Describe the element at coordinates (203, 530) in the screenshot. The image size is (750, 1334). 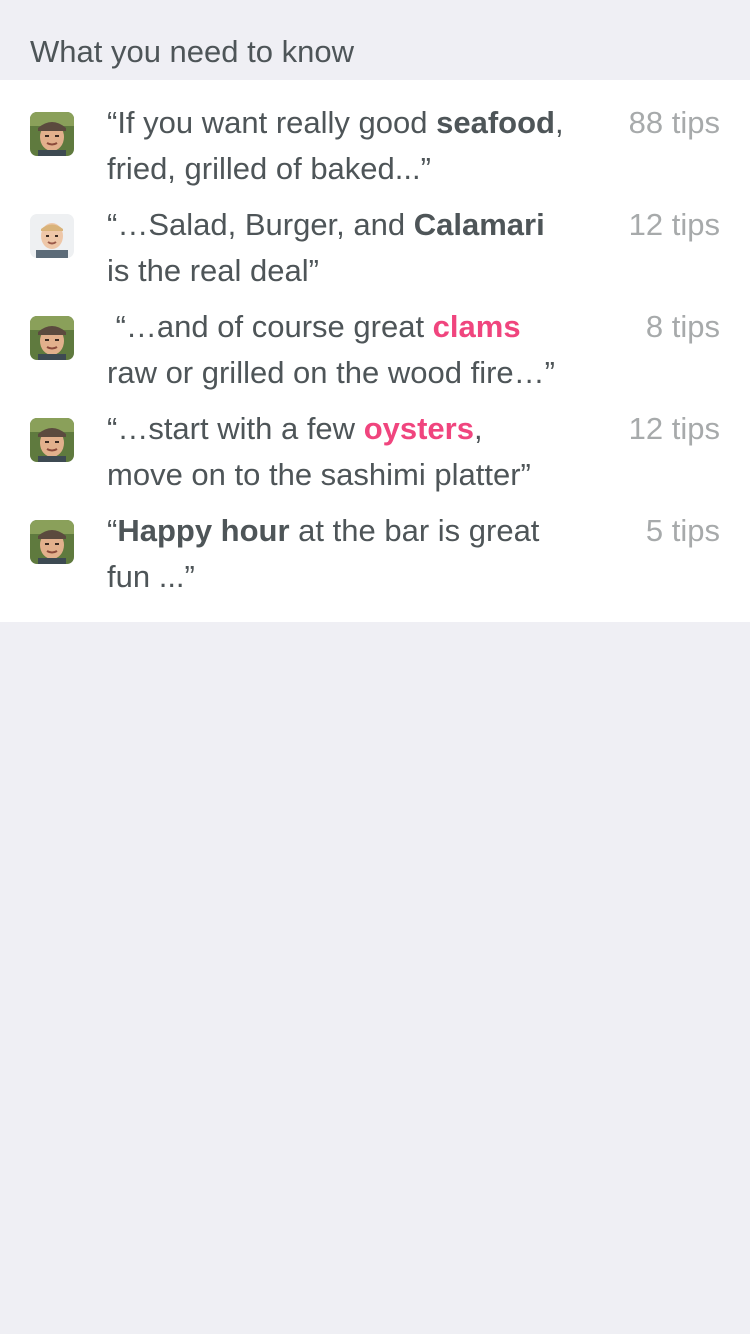
I see `tip-keyword: Happy hour` at that location.